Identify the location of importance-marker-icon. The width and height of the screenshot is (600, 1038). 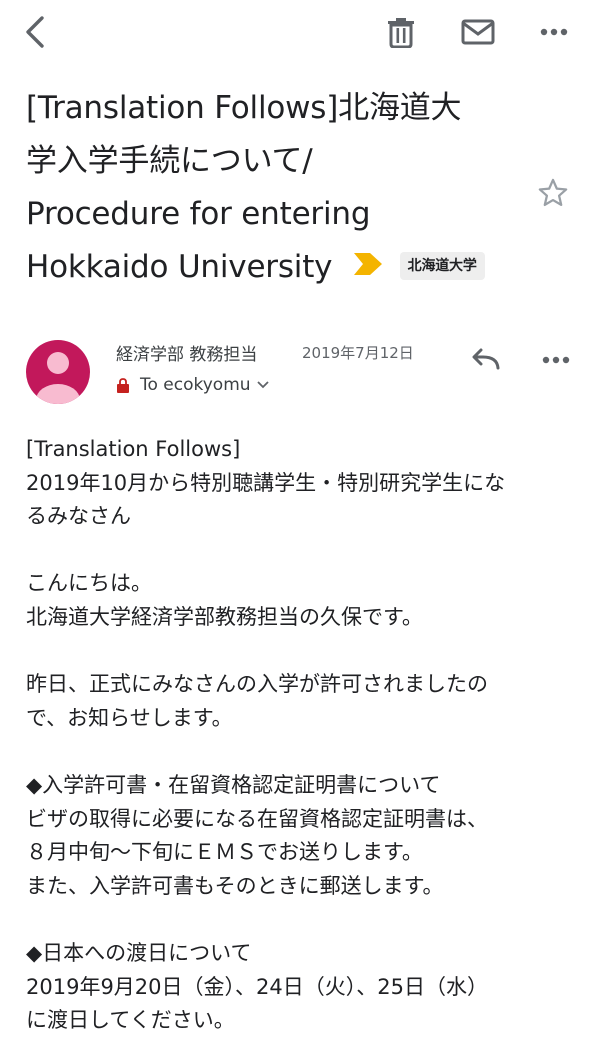
(367, 265).